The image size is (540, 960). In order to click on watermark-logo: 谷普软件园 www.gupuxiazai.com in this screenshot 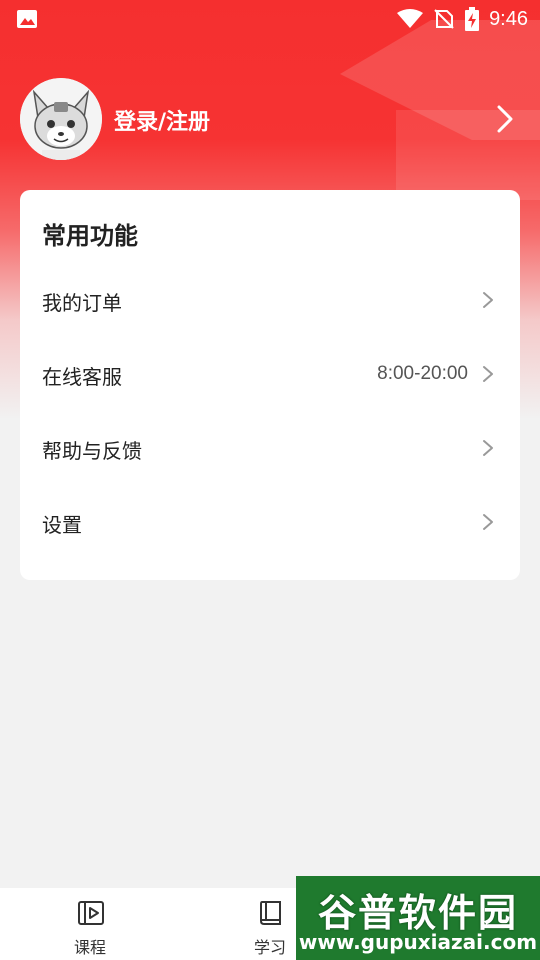, I will do `click(418, 918)`.